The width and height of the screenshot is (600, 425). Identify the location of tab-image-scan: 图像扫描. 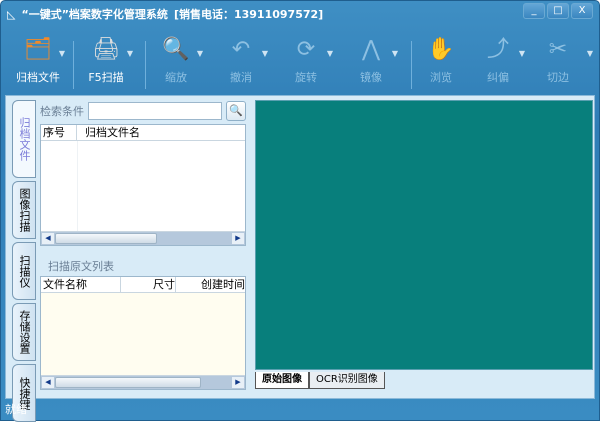
(24, 210).